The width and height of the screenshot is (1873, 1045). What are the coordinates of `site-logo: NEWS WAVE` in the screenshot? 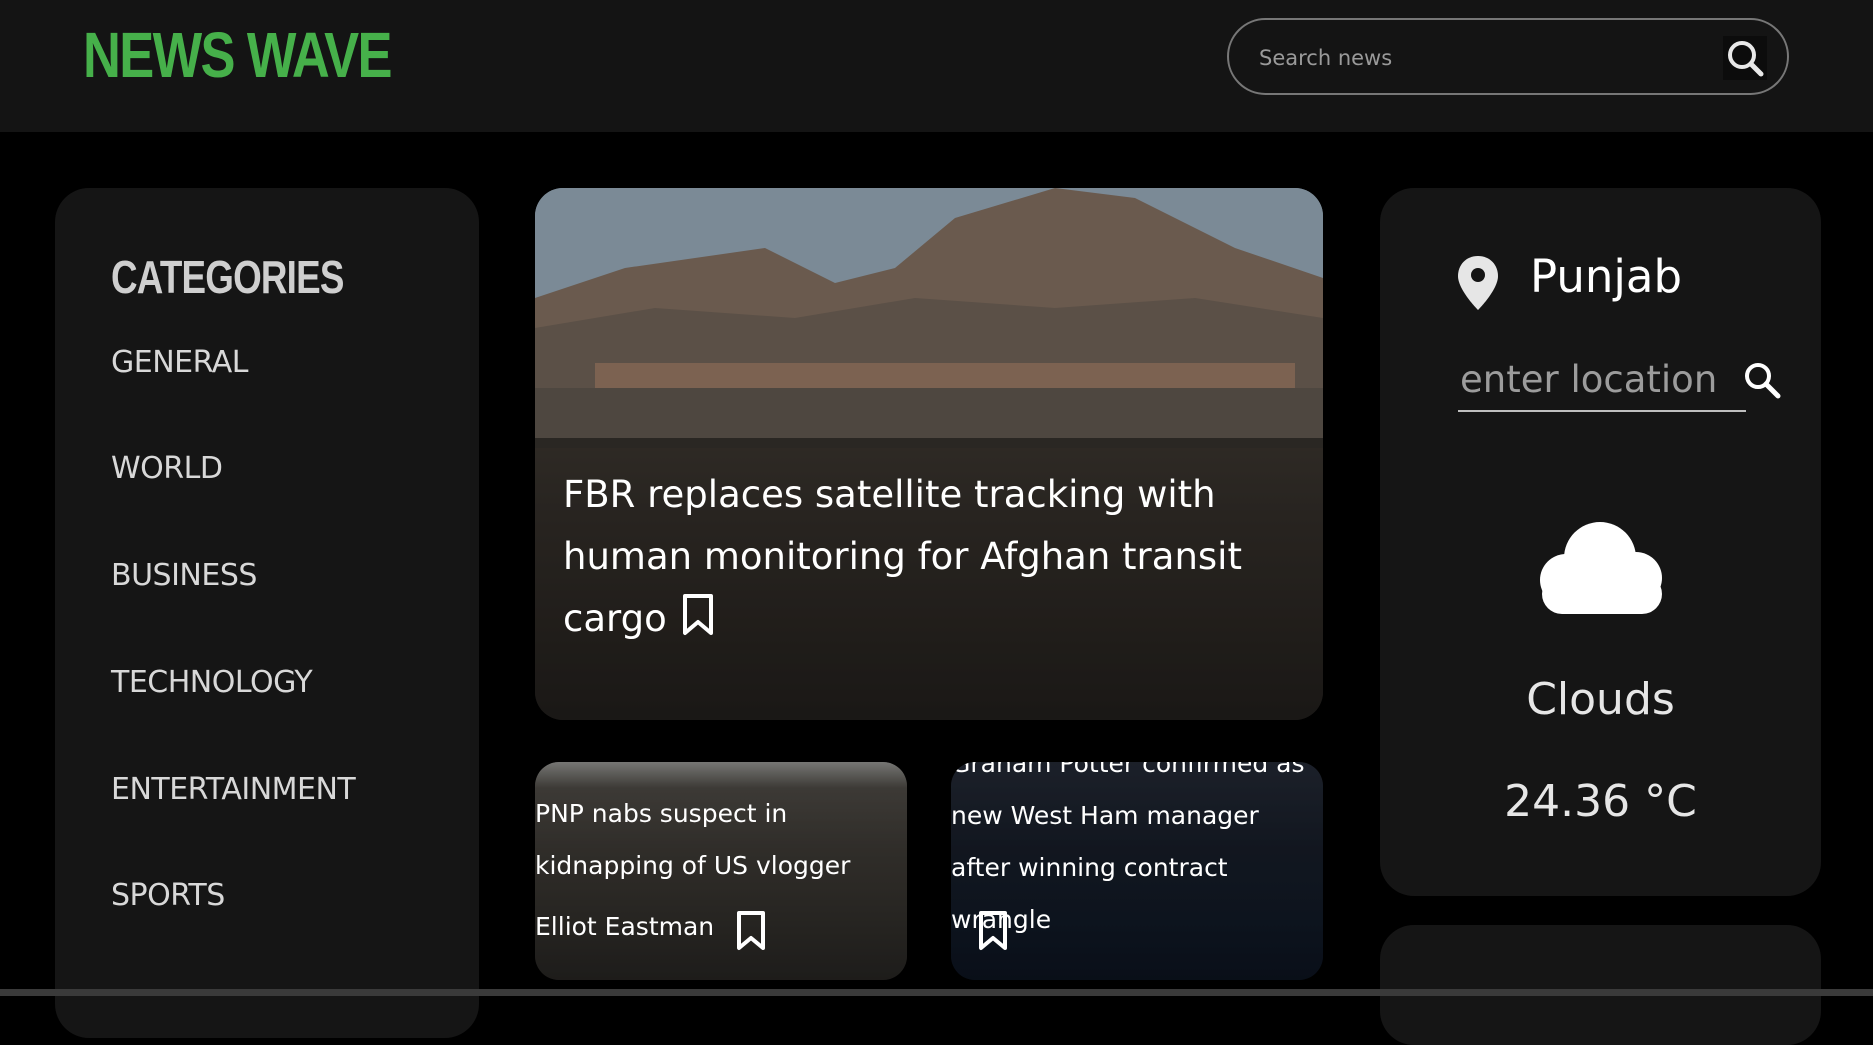 It's located at (238, 55).